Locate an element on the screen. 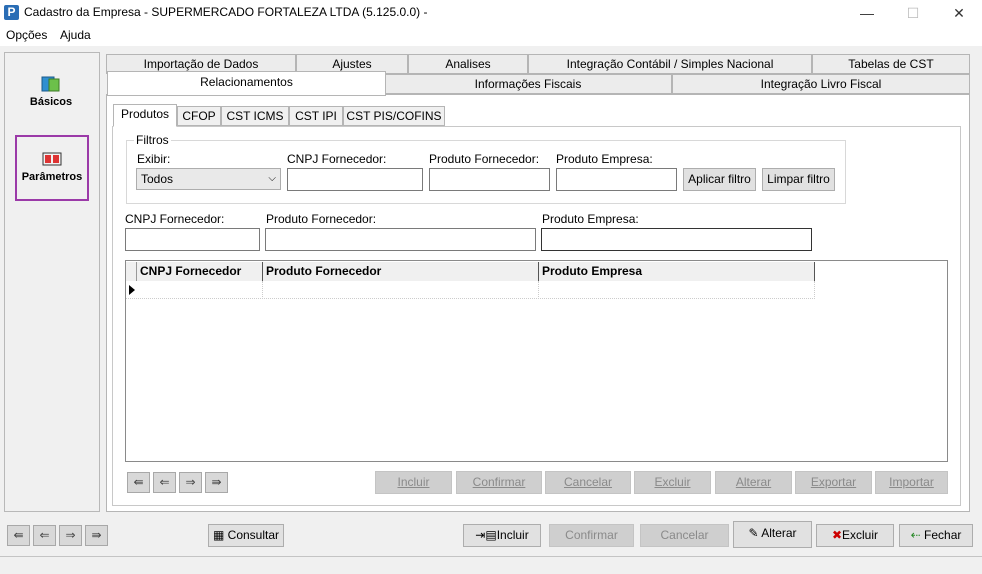  exibir-select: Todos ⌵ is located at coordinates (208, 179).